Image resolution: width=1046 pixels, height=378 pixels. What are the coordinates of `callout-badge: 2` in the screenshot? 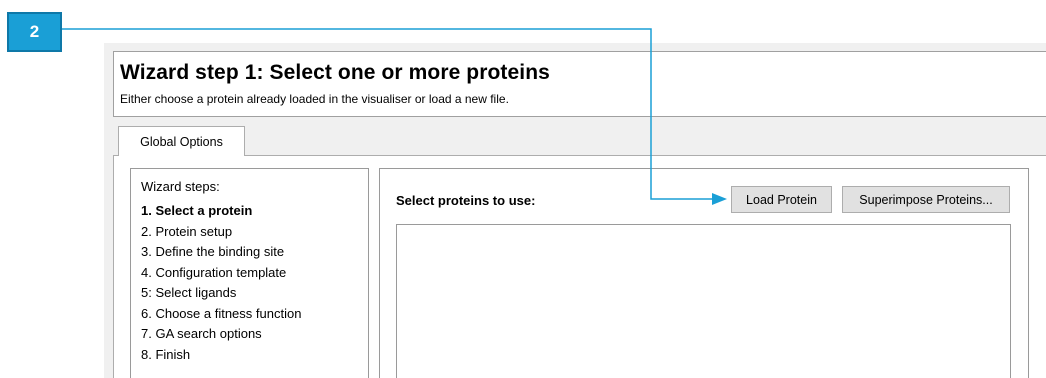 It's located at (34, 32).